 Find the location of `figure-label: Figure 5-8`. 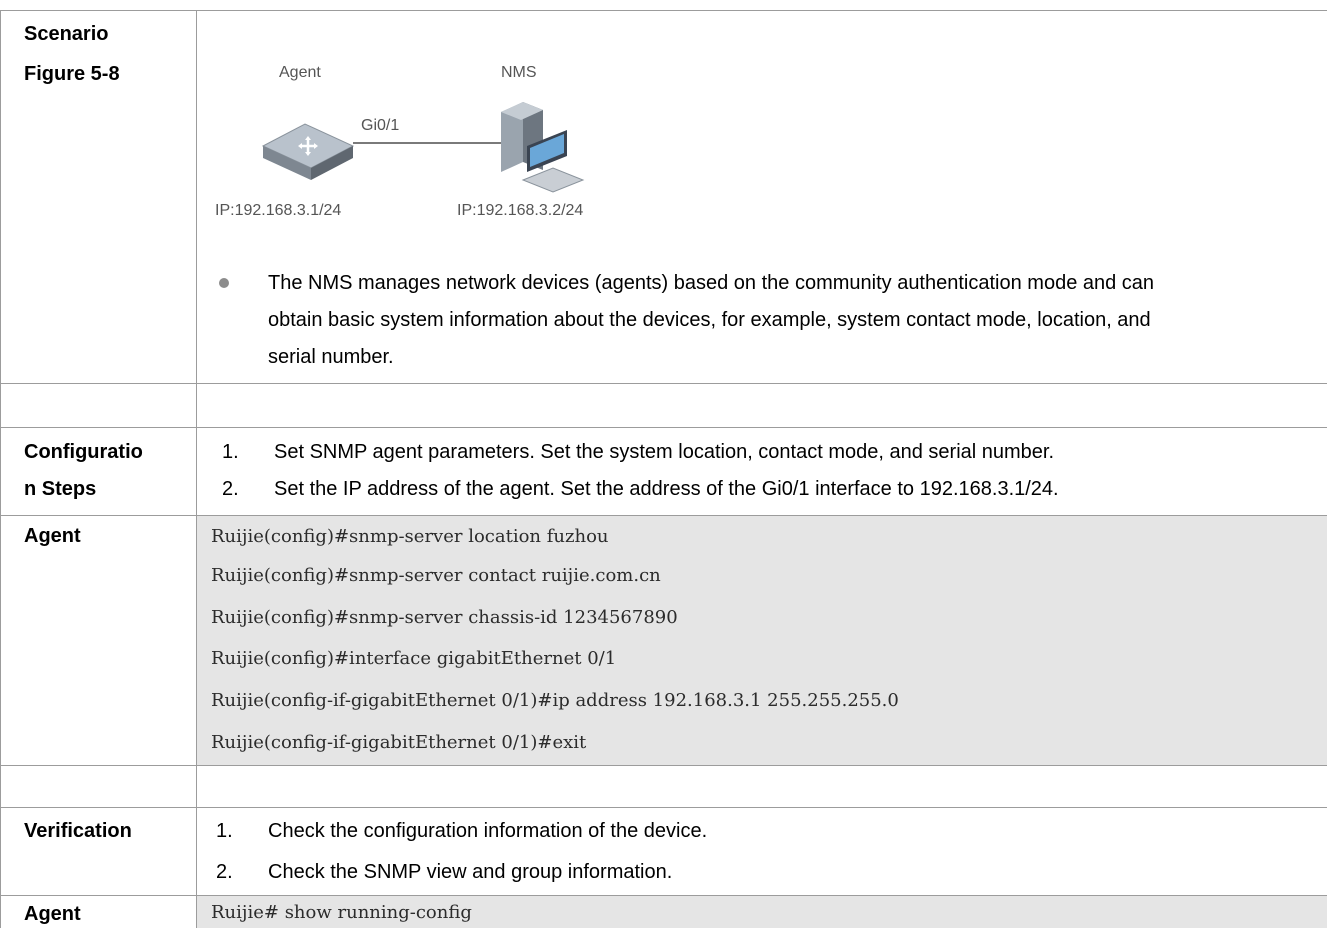

figure-label: Figure 5-8 is located at coordinates (72, 74).